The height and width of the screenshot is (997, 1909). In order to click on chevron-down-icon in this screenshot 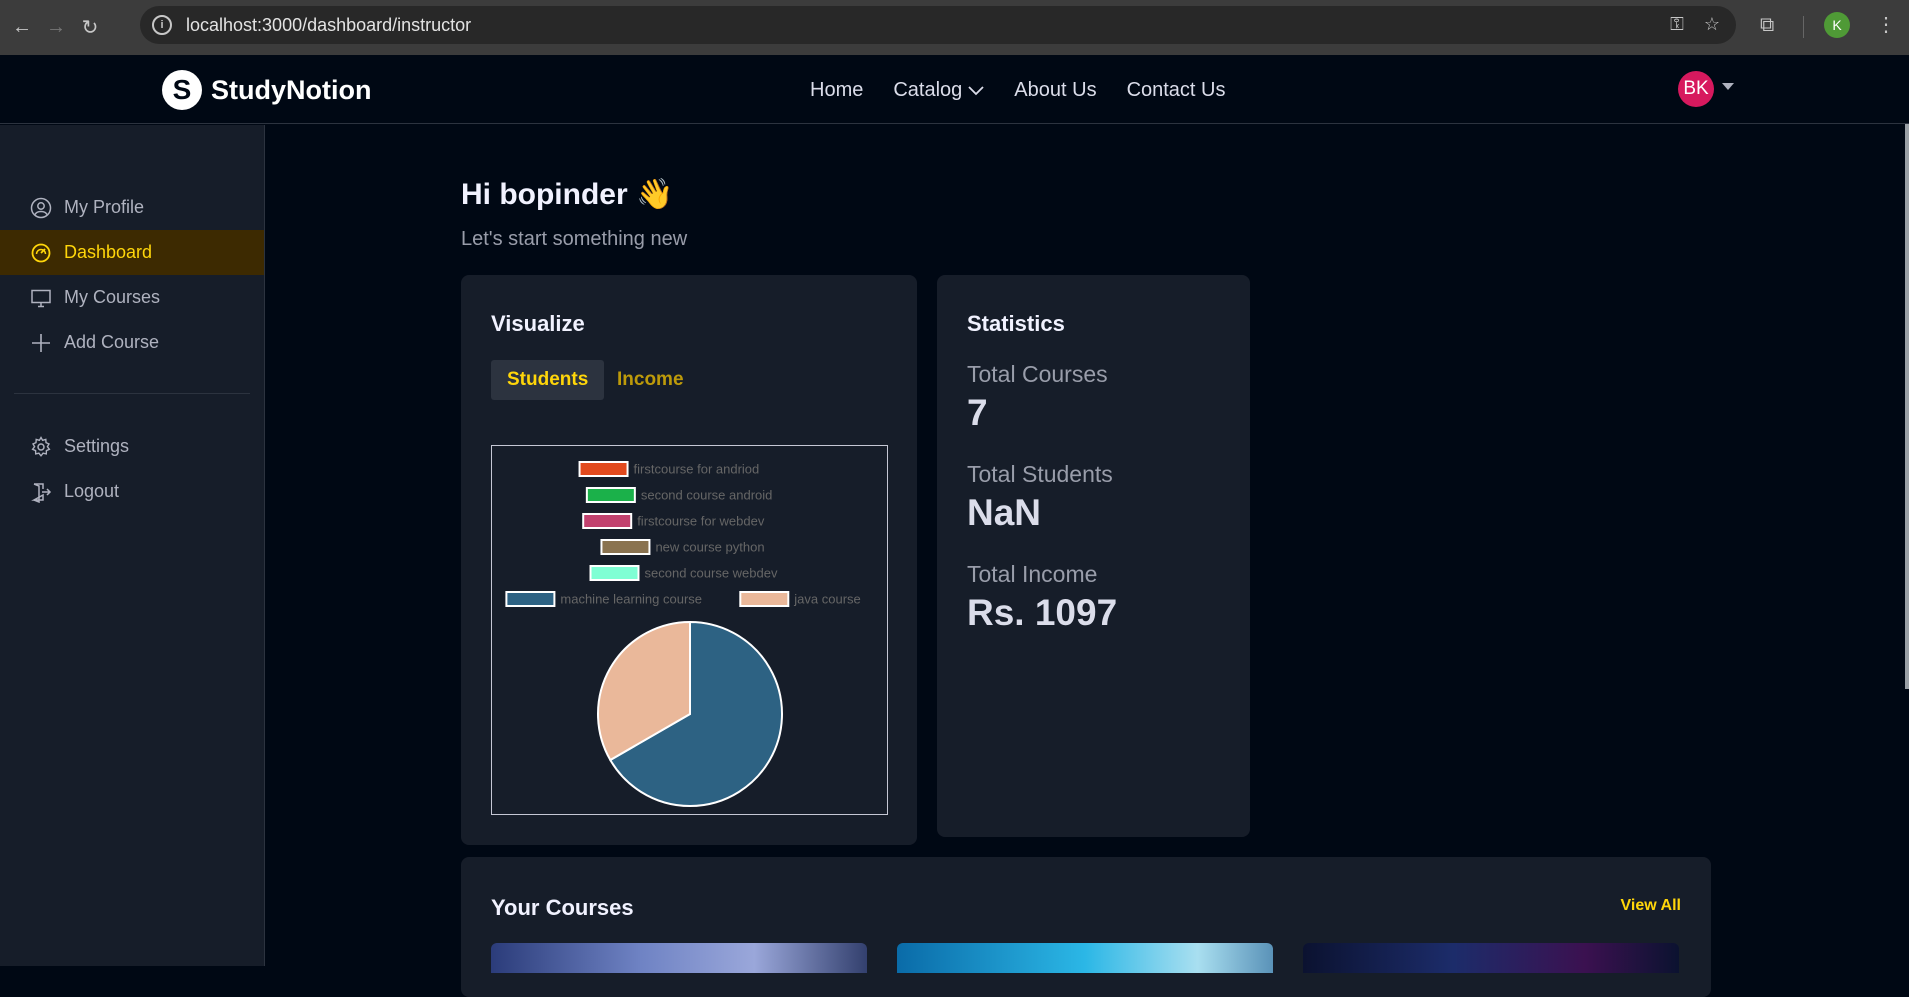, I will do `click(976, 90)`.